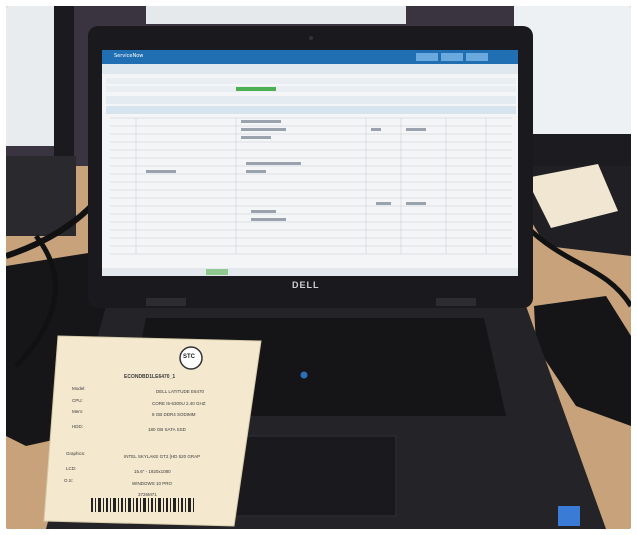  I want to click on left-monitor-screen, so click(30, 76).